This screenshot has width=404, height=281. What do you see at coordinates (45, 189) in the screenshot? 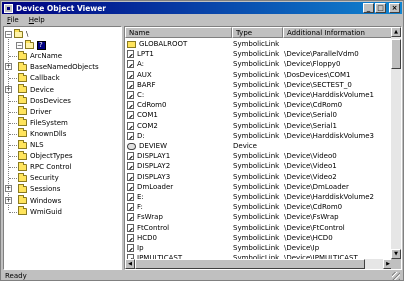
I see `tree-item-label: Sessions` at bounding box center [45, 189].